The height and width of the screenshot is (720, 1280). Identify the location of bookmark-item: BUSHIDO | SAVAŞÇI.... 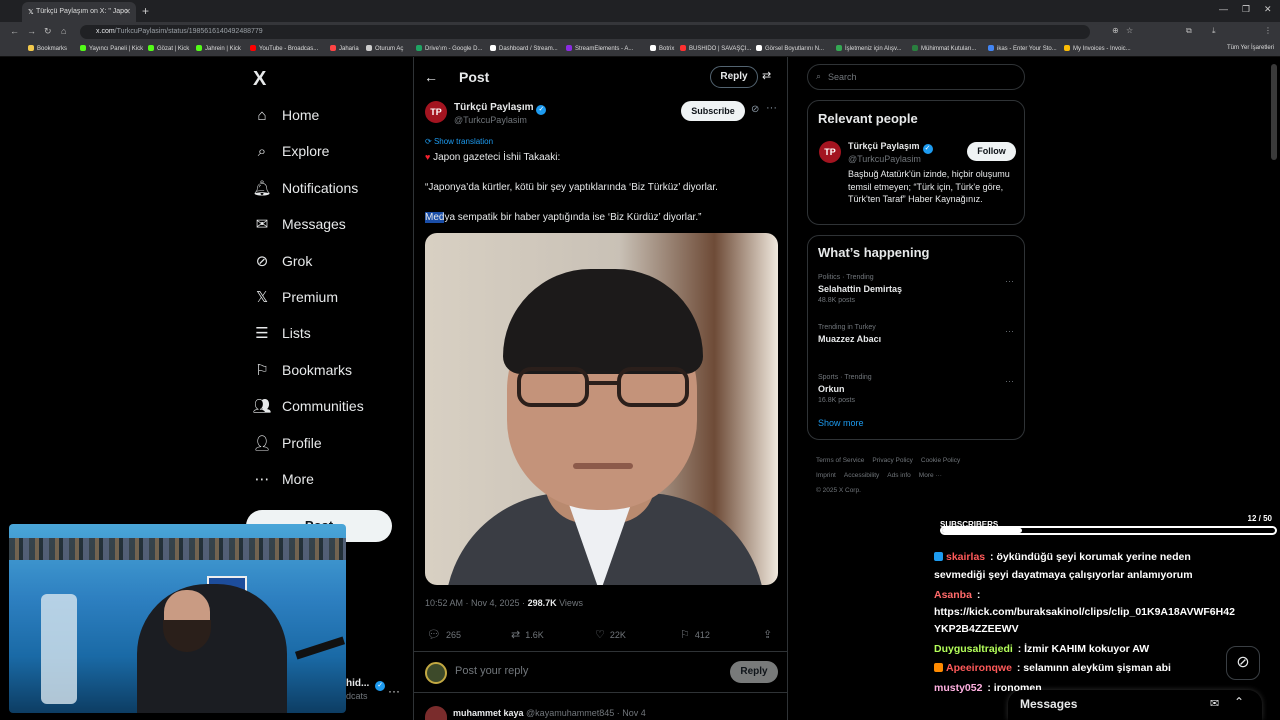
(715, 48).